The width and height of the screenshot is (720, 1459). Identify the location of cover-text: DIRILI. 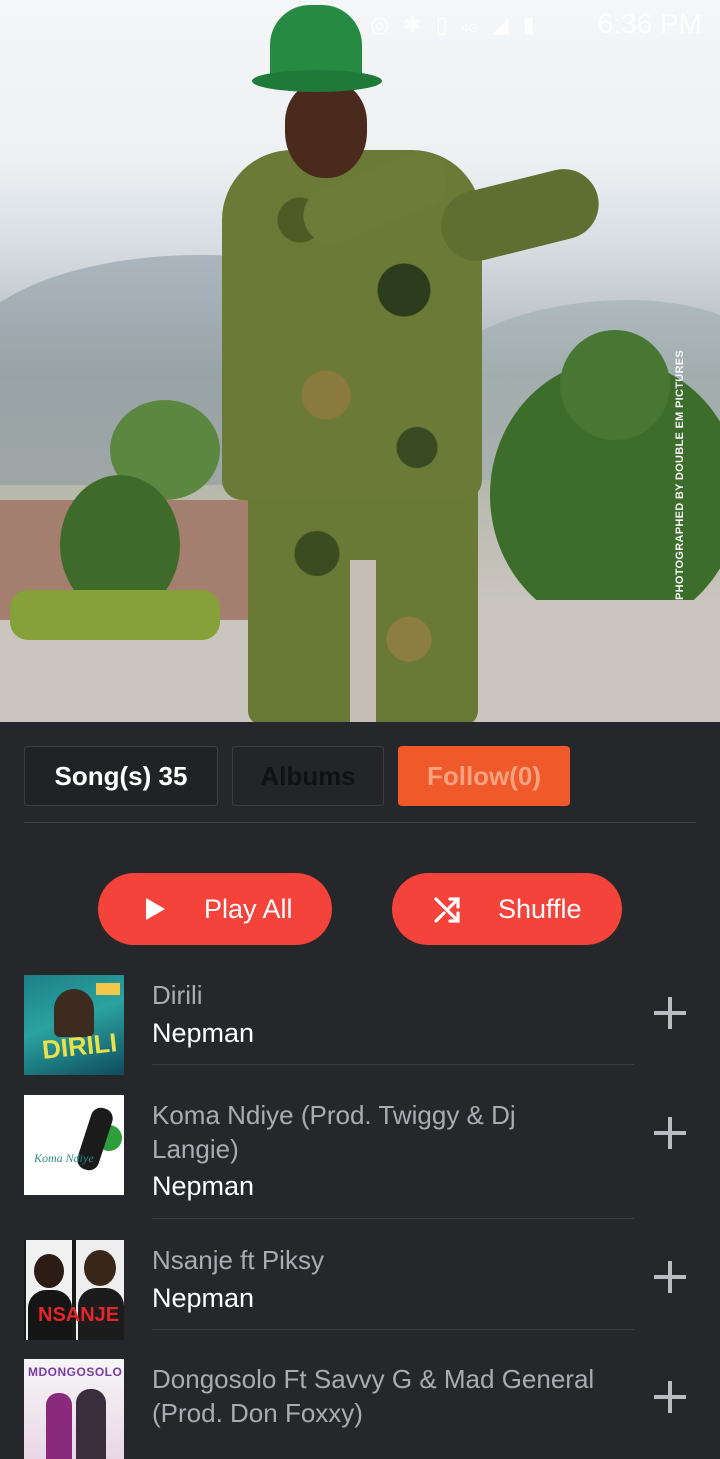
(79, 1046).